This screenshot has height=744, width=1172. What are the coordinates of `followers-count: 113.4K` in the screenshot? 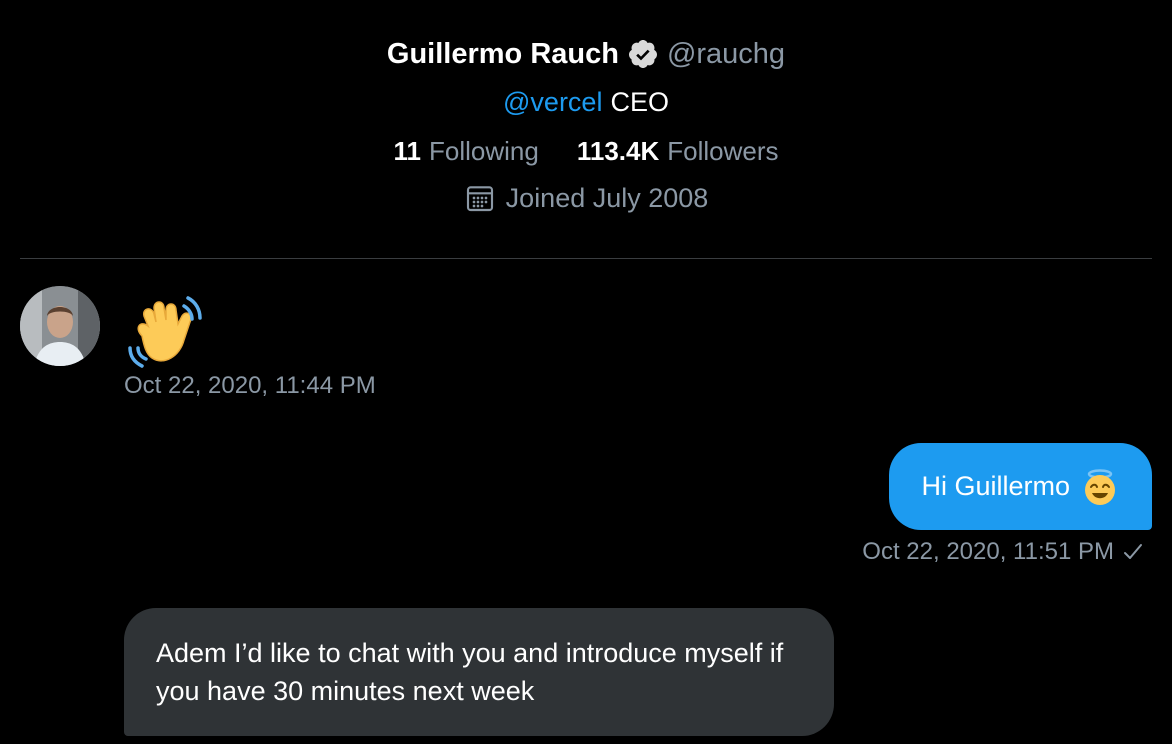 It's located at (618, 150).